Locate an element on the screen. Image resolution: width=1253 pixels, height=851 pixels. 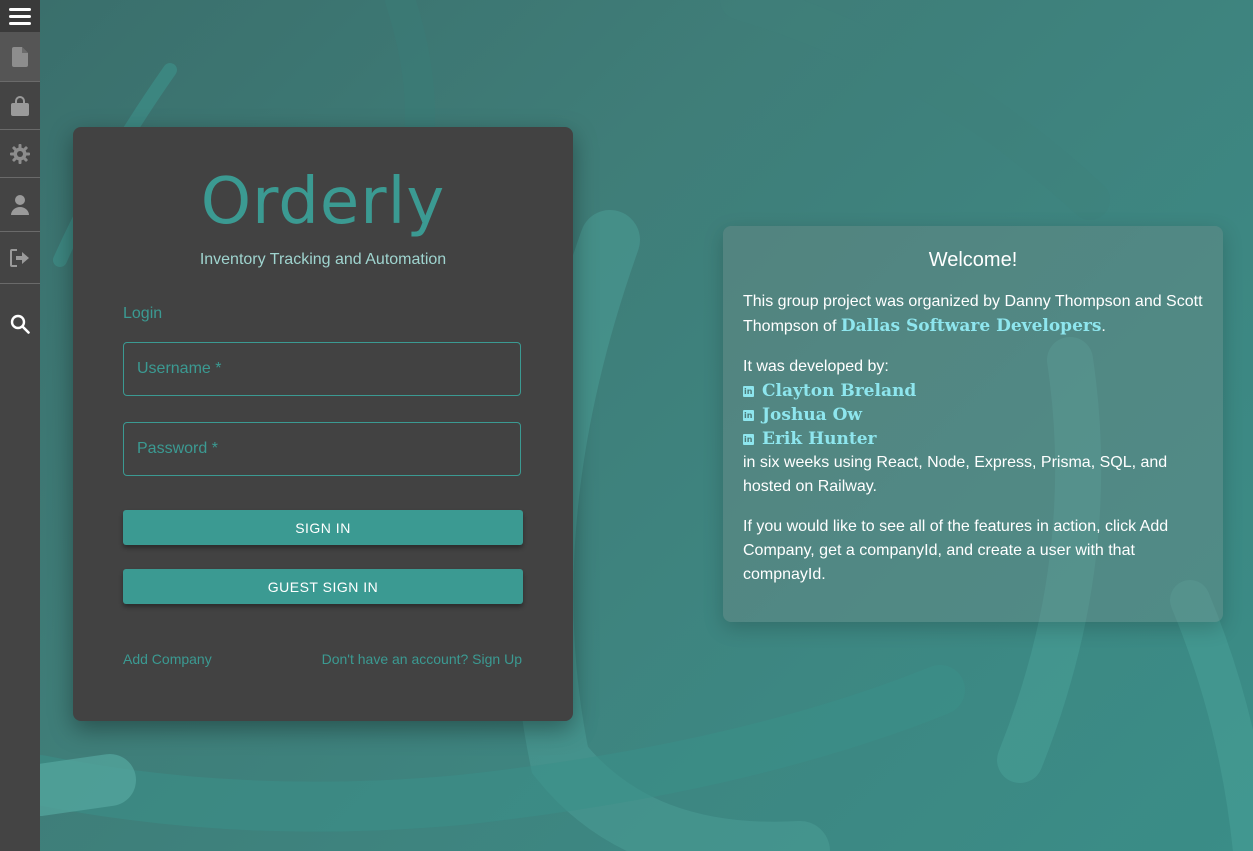
user-icon is located at coordinates (20, 204).